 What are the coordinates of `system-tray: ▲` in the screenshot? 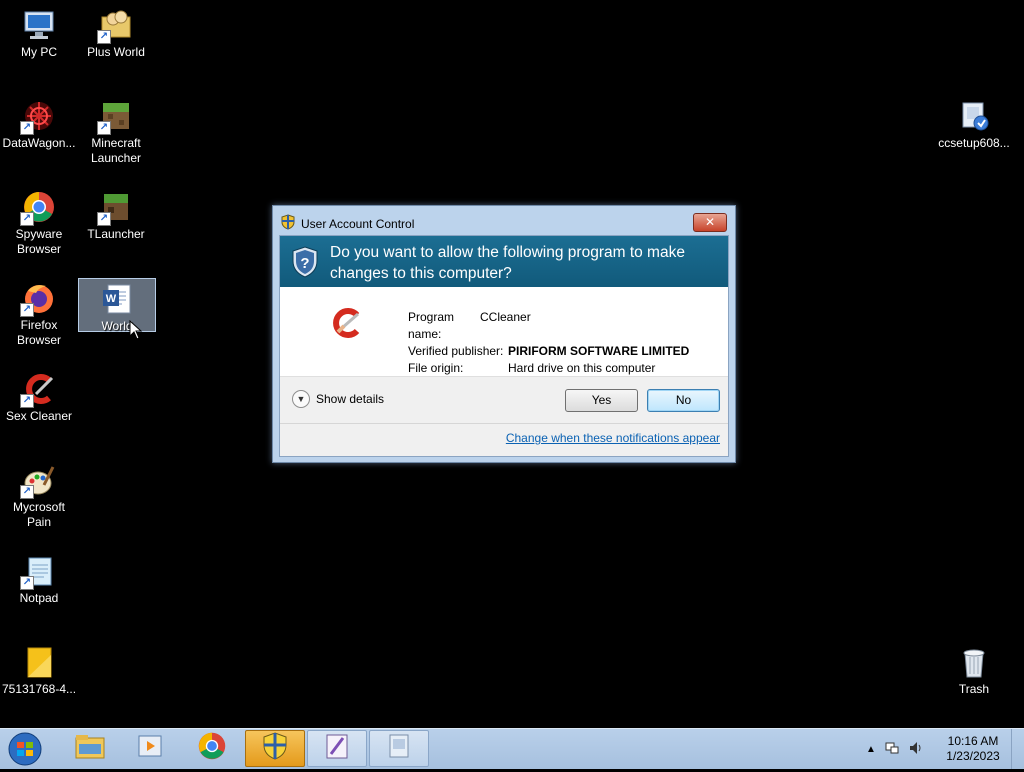 It's located at (895, 749).